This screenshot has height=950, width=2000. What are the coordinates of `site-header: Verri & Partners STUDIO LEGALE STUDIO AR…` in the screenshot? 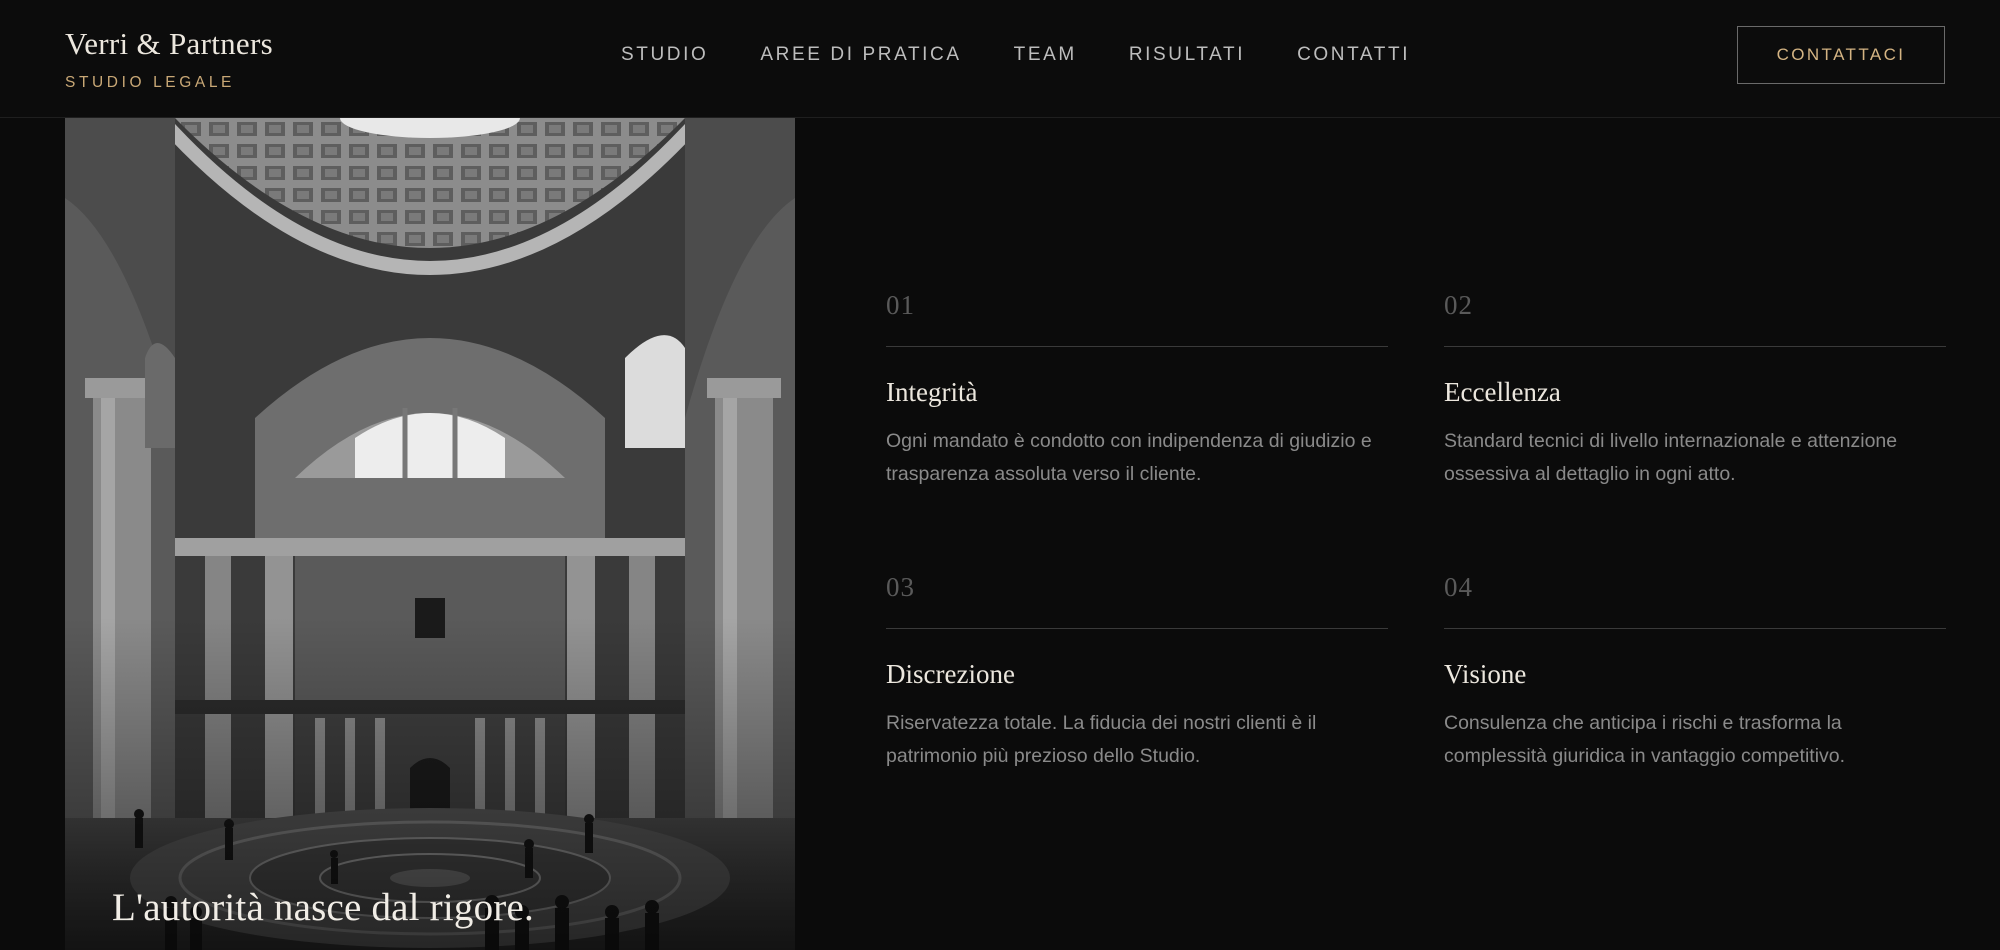 It's located at (1000, 59).